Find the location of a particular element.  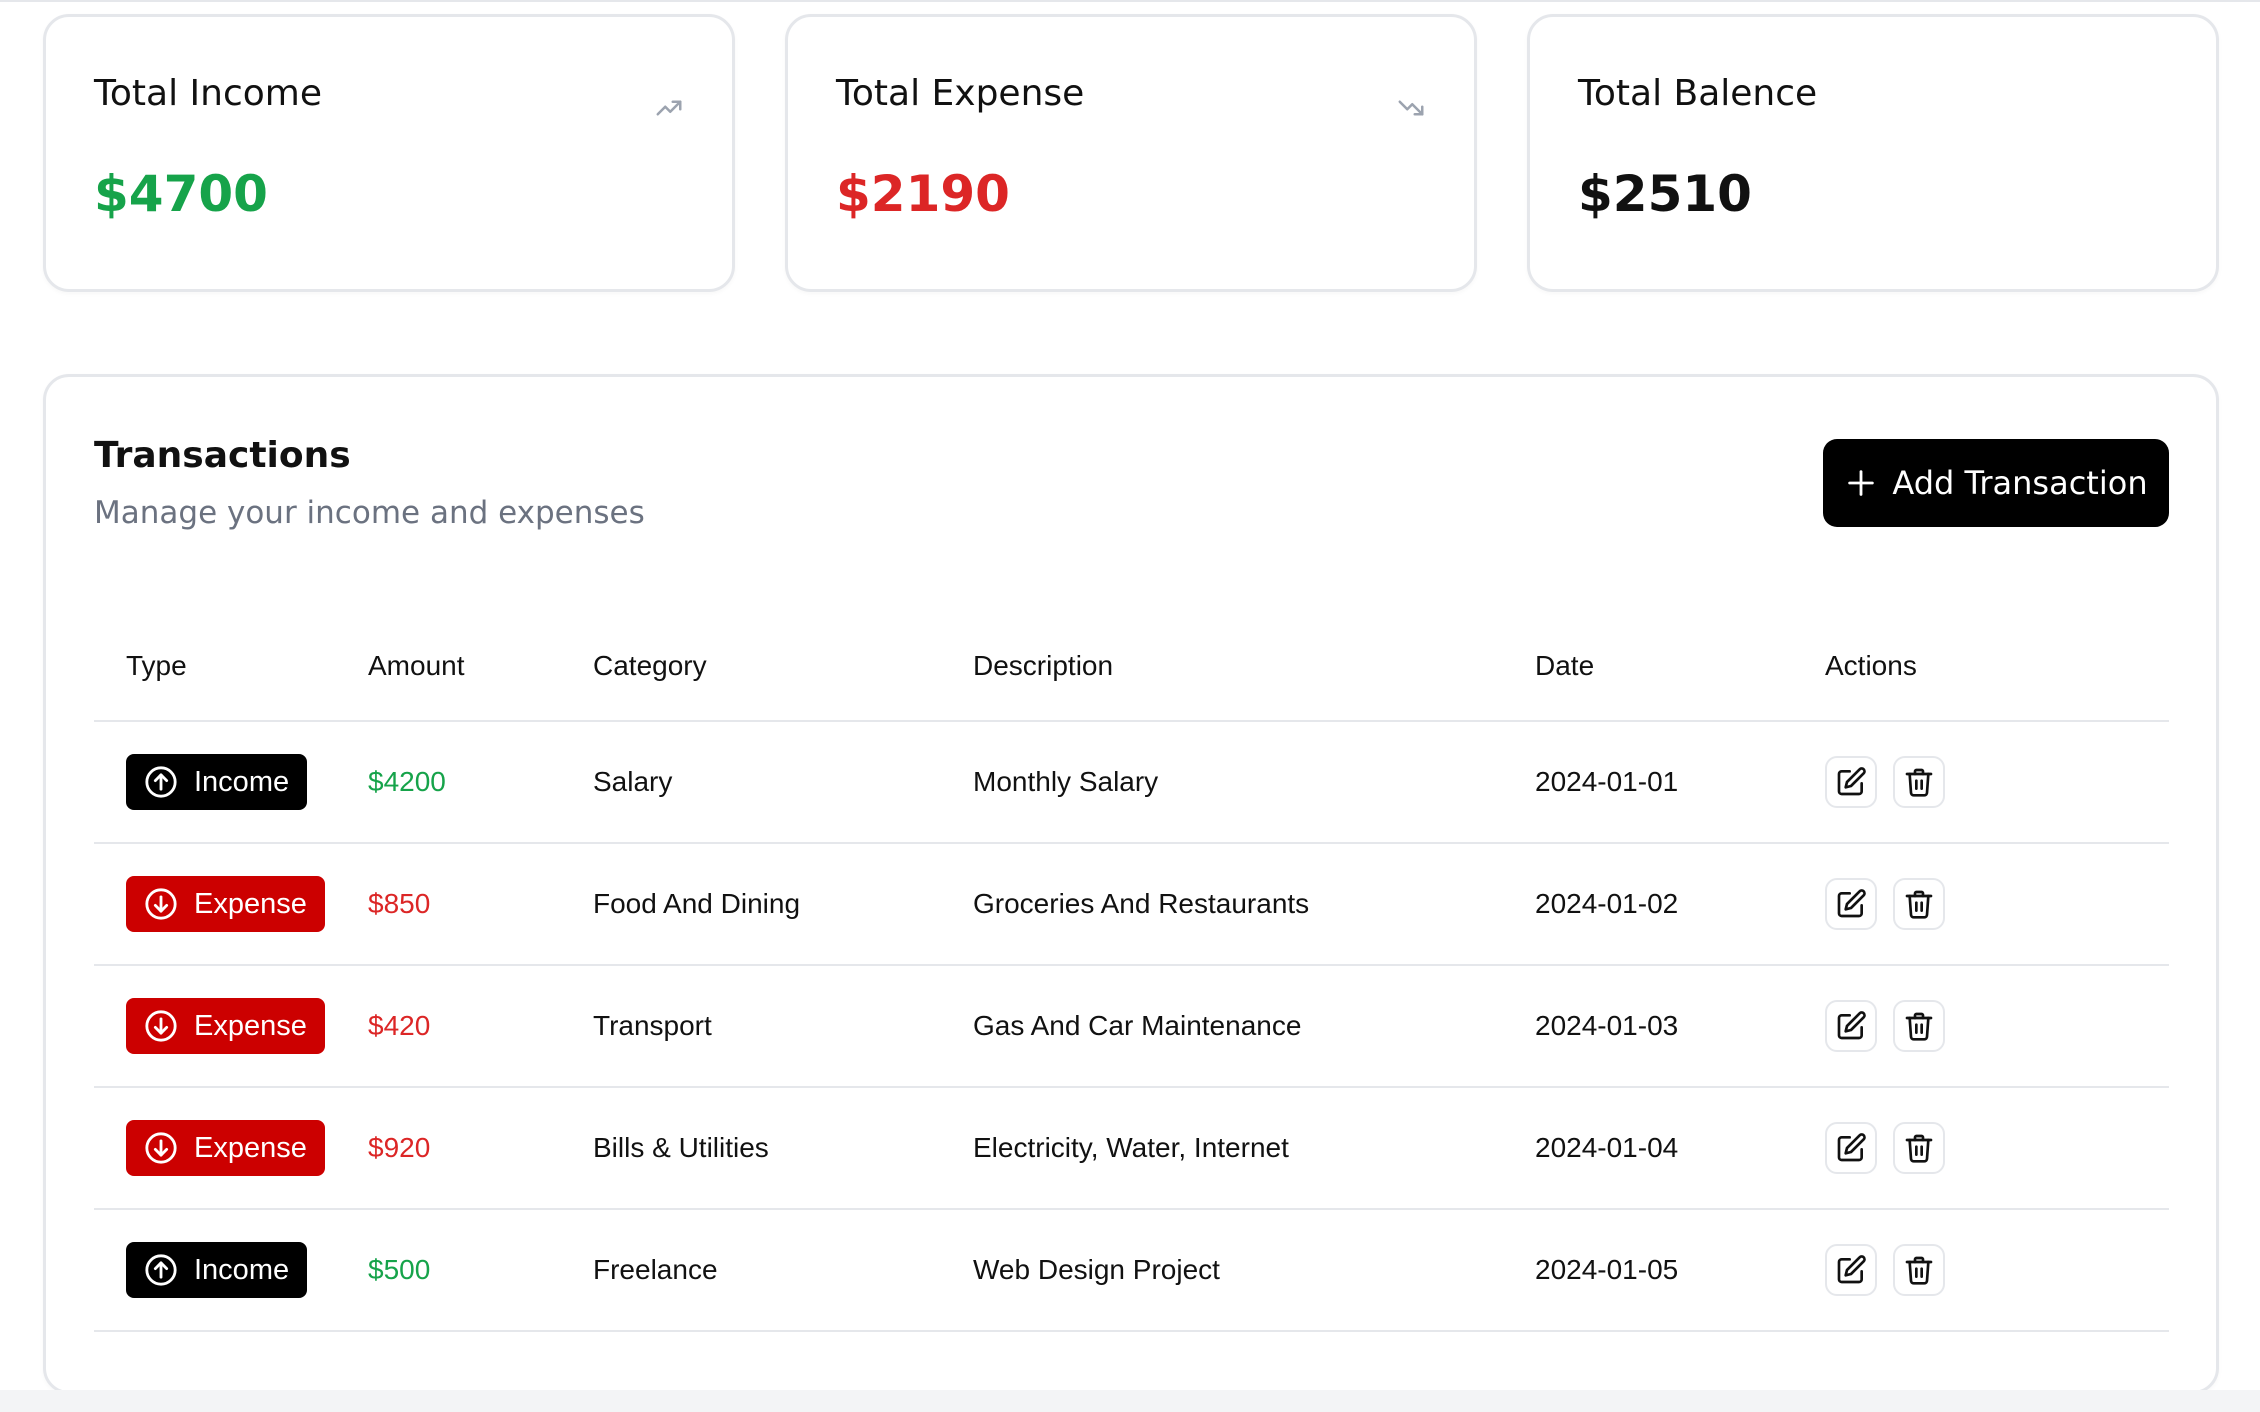

column-header-actions: Actions is located at coordinates (1997, 666).